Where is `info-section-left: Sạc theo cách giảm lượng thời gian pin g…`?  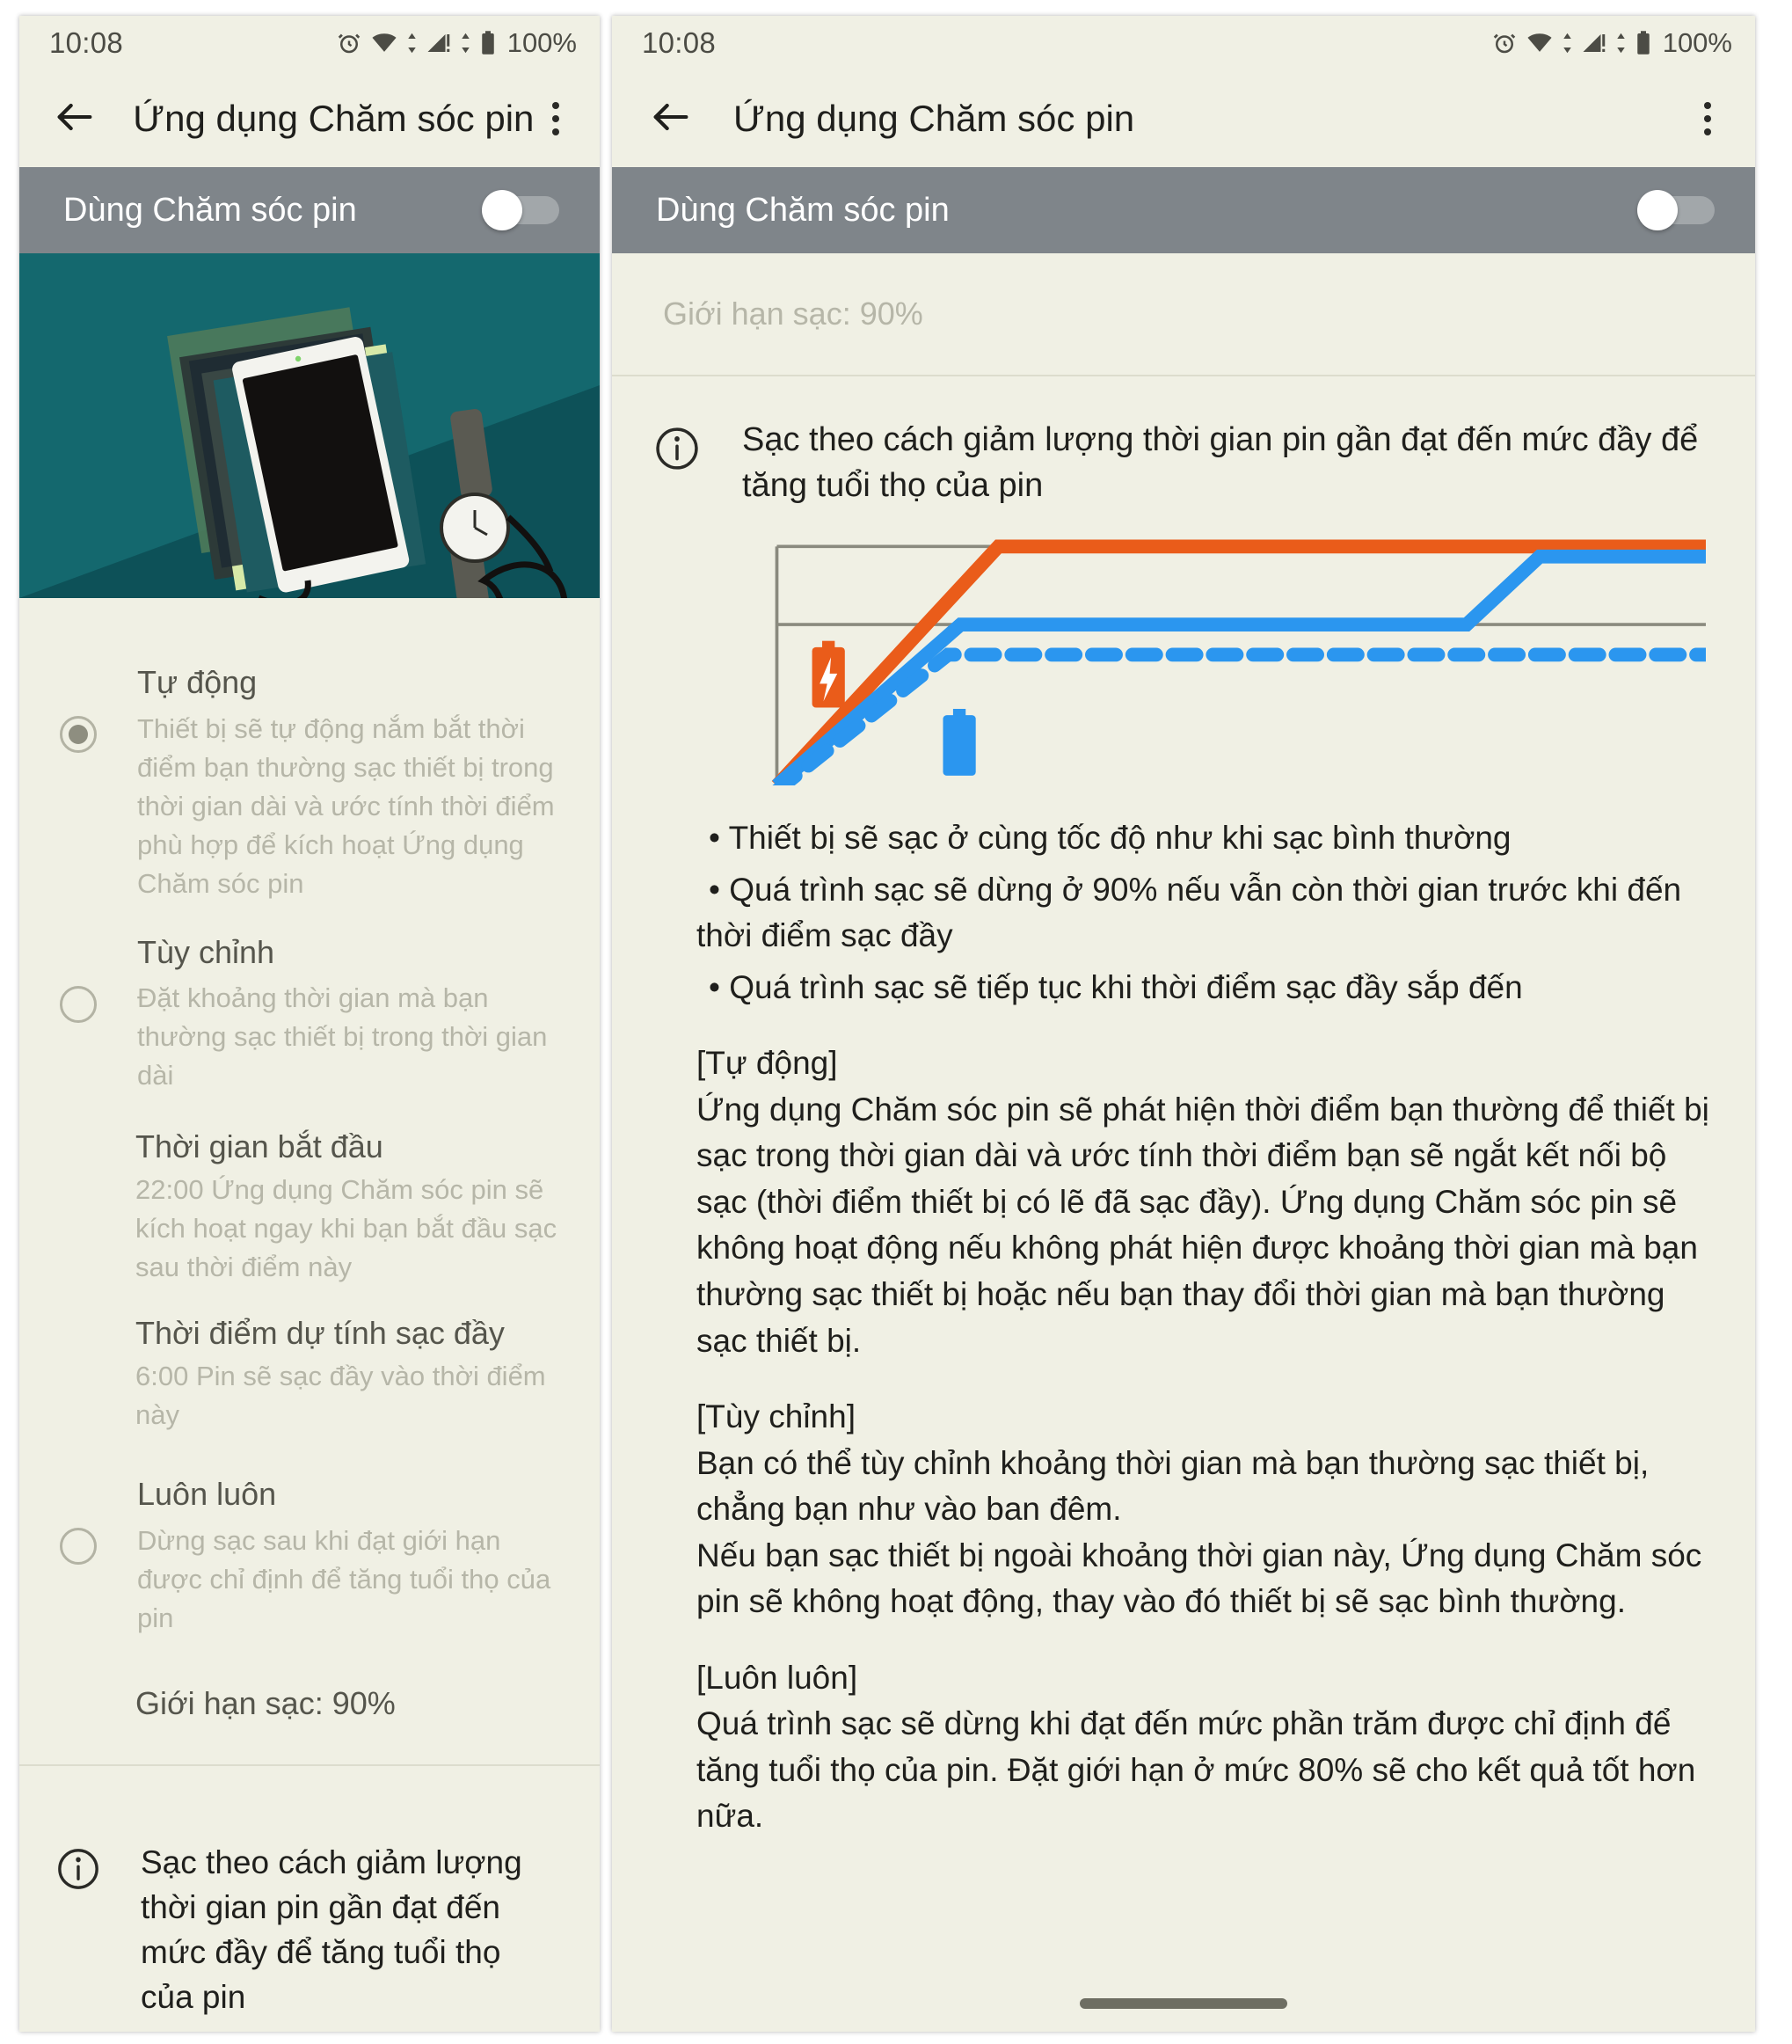 info-section-left: Sạc theo cách giảm lượng thời gian pin g… is located at coordinates (309, 1917).